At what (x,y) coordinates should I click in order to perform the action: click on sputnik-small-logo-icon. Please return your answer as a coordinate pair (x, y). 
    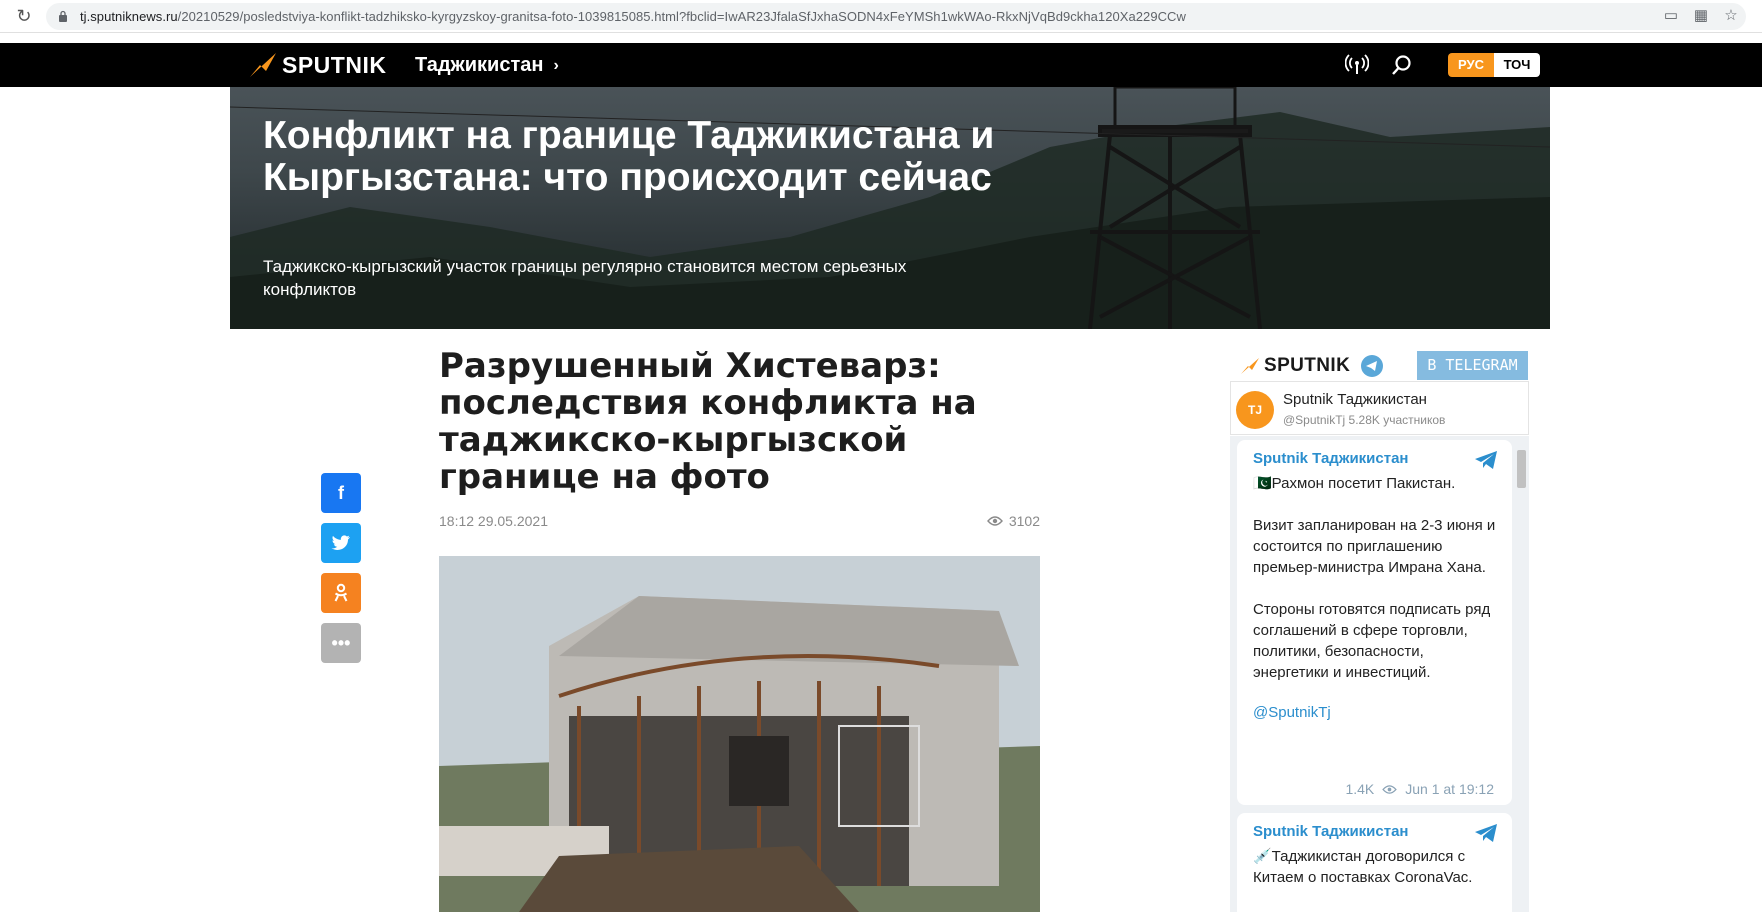
    Looking at the image, I should click on (1250, 365).